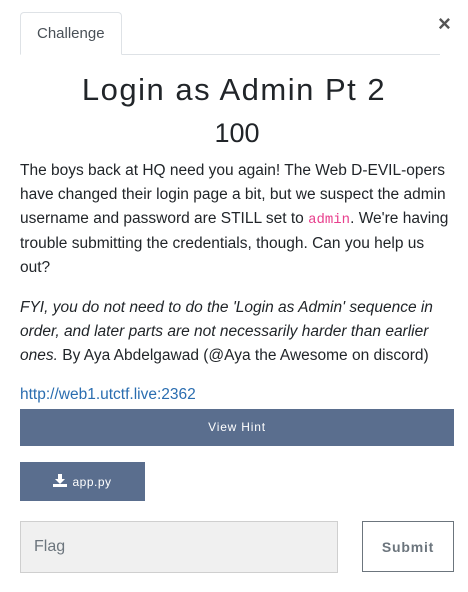  I want to click on download-file-button: app.py, so click(82, 481).